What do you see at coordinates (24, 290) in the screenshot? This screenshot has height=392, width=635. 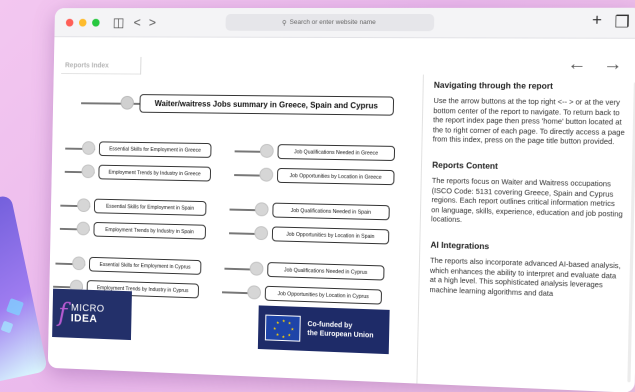 I see `side-device-edge` at bounding box center [24, 290].